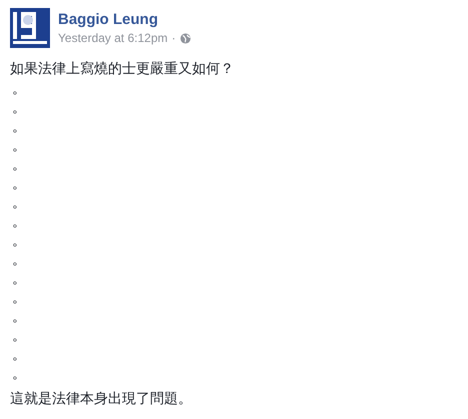  Describe the element at coordinates (122, 69) in the screenshot. I see `post-text: 如果法律上寫燒的士更嚴重又如何？` at that location.